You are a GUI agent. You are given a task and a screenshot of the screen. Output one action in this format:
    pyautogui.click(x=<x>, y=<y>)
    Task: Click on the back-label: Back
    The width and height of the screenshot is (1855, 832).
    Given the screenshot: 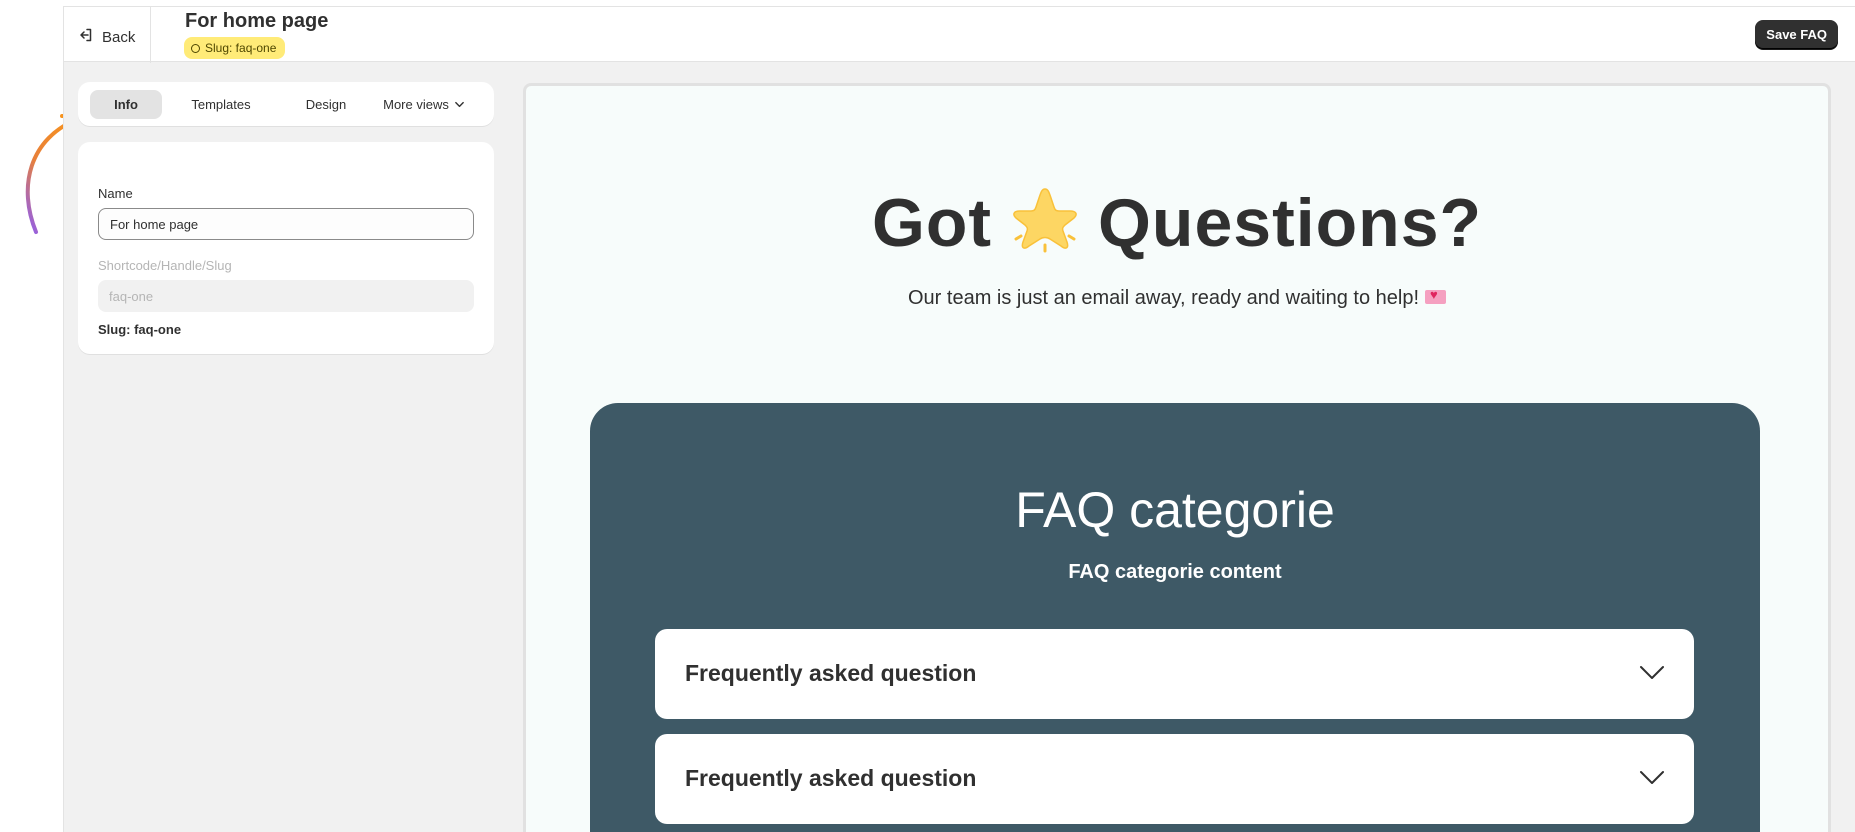 What is the action you would take?
    pyautogui.click(x=119, y=37)
    